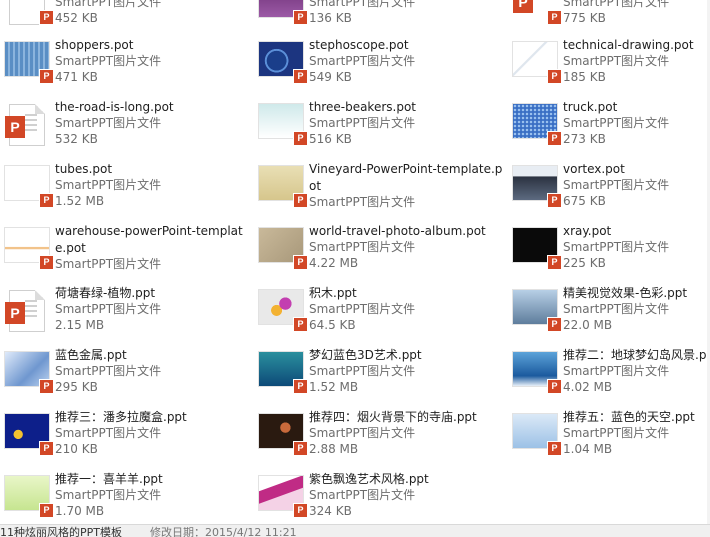 Image resolution: width=710 pixels, height=537 pixels. What do you see at coordinates (397, 231) in the screenshot?
I see `file-name: world-travel-photo-album.pot` at bounding box center [397, 231].